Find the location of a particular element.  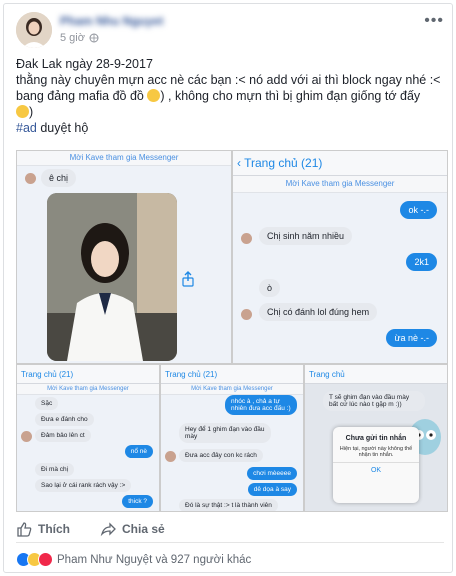

chat-bubble: Đó là sự thật :> t là thành viên is located at coordinates (228, 505).